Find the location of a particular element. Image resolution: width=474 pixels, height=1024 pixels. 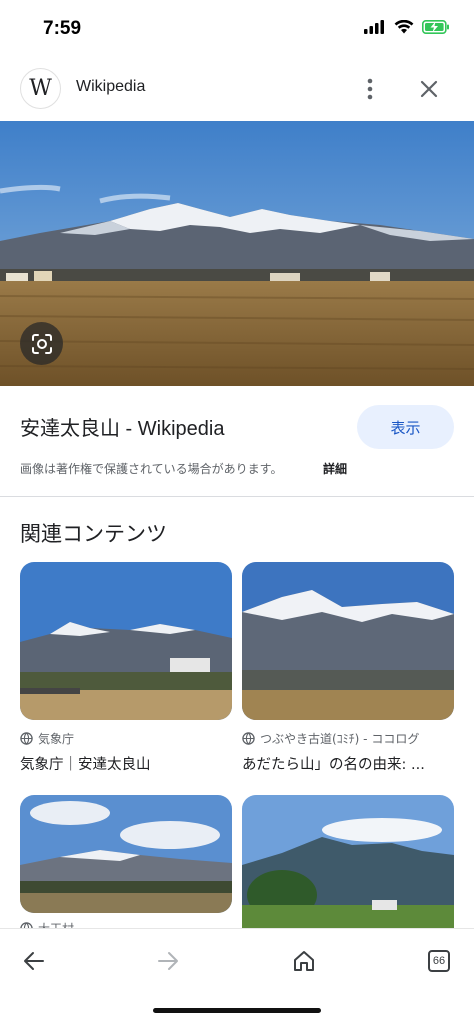

details-link: 詳細 is located at coordinates (335, 468).